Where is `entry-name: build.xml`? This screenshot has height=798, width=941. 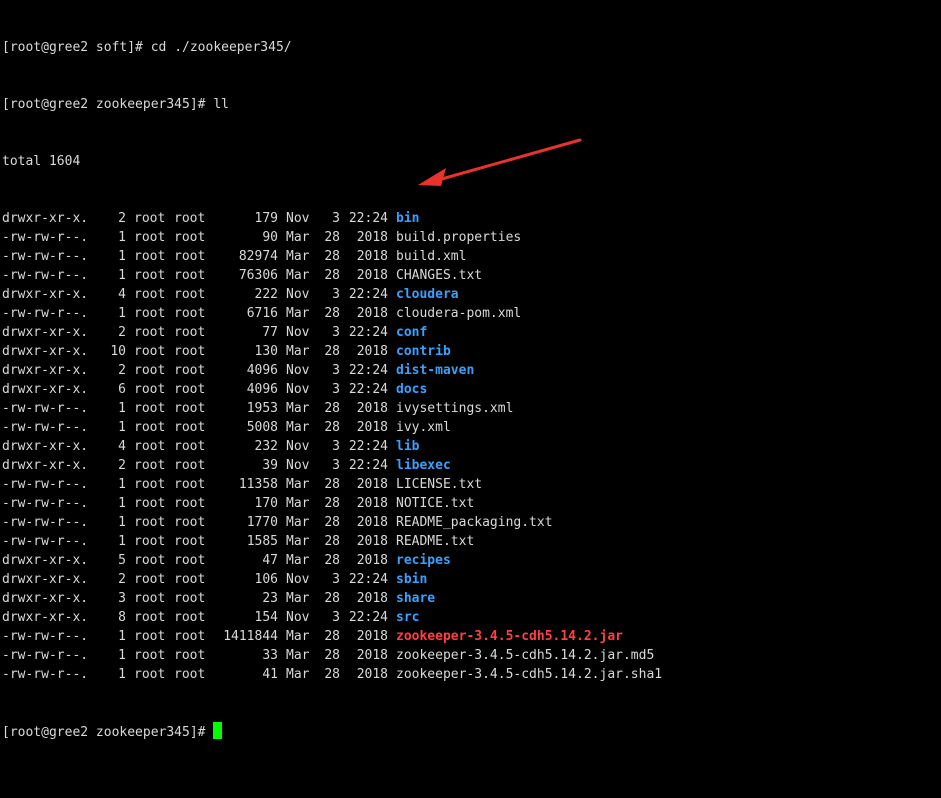
entry-name: build.xml is located at coordinates (431, 256).